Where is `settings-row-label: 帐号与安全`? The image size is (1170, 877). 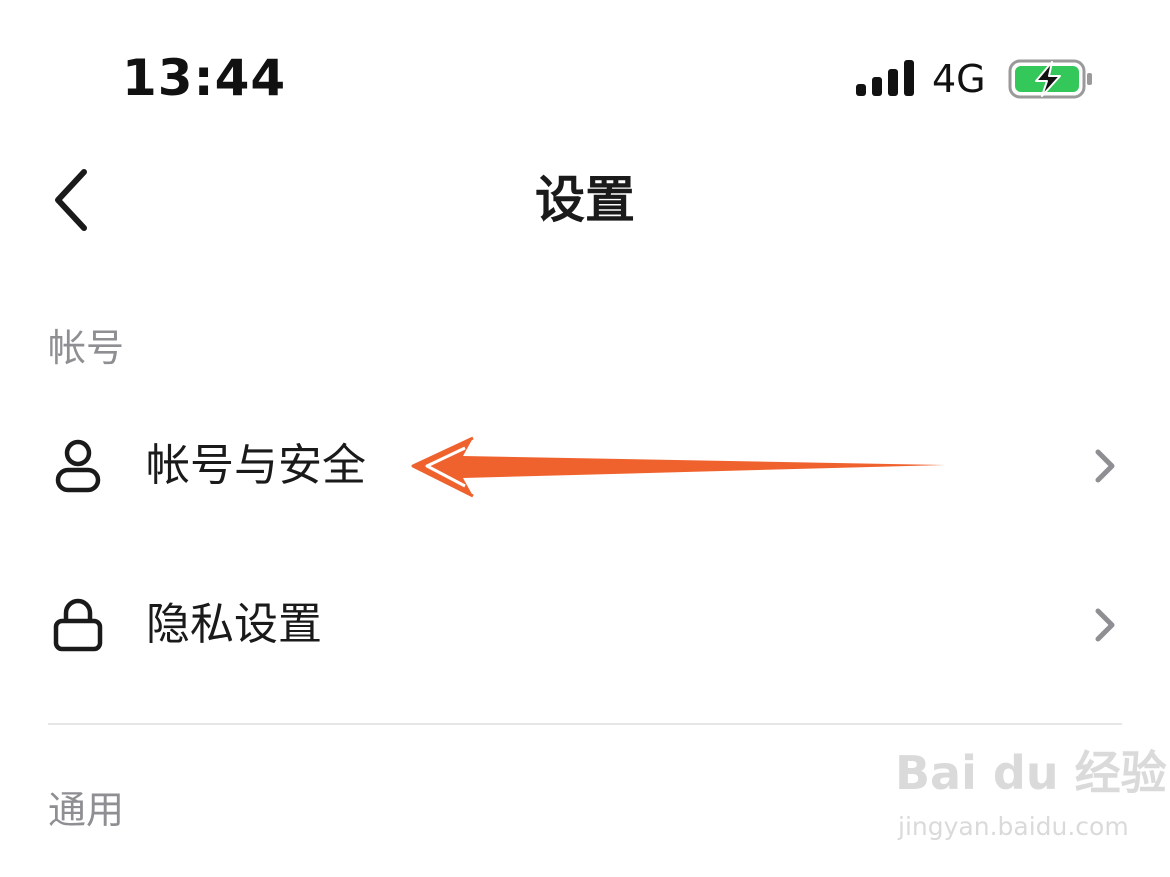 settings-row-label: 帐号与安全 is located at coordinates (256, 465).